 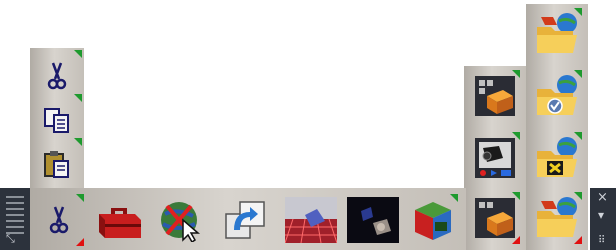 I want to click on shortcut-button, so click(x=245, y=220).